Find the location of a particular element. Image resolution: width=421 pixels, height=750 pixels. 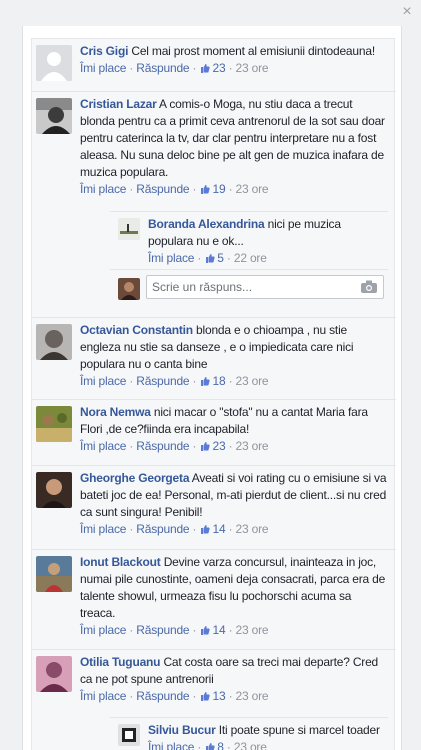

close-icon: × is located at coordinates (407, 12).